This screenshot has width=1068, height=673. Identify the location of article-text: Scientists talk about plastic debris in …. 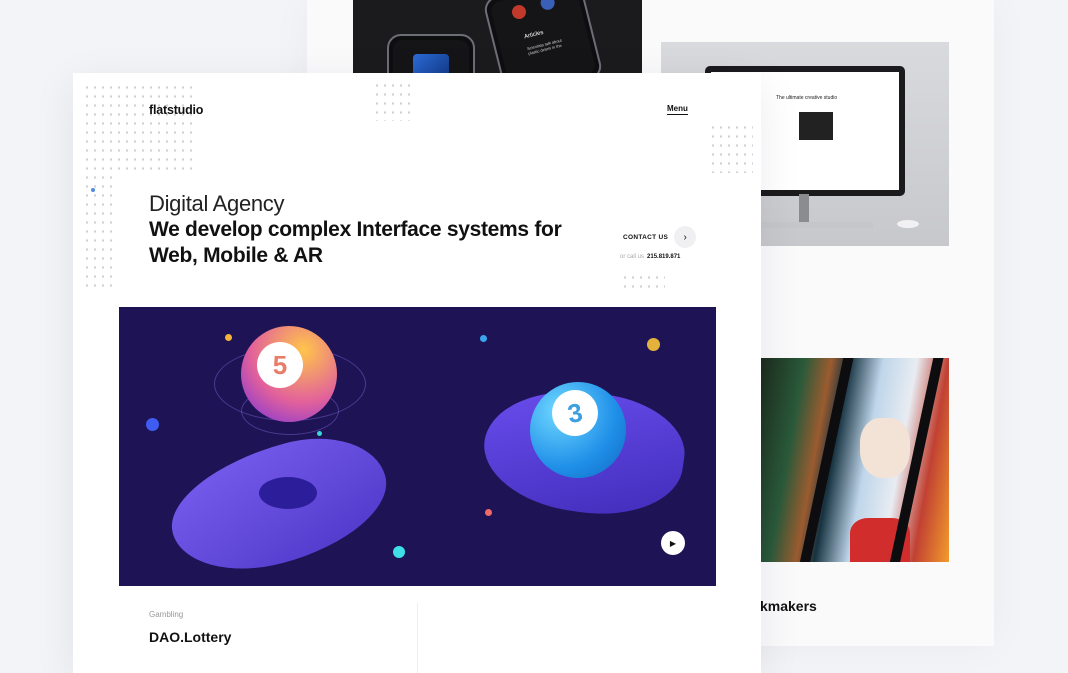
(544, 46).